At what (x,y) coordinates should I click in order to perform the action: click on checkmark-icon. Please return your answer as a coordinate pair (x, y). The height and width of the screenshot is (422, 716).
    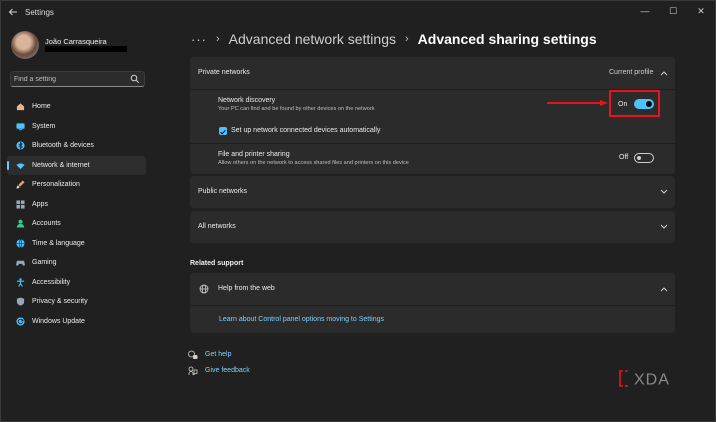
    Looking at the image, I should click on (223, 132).